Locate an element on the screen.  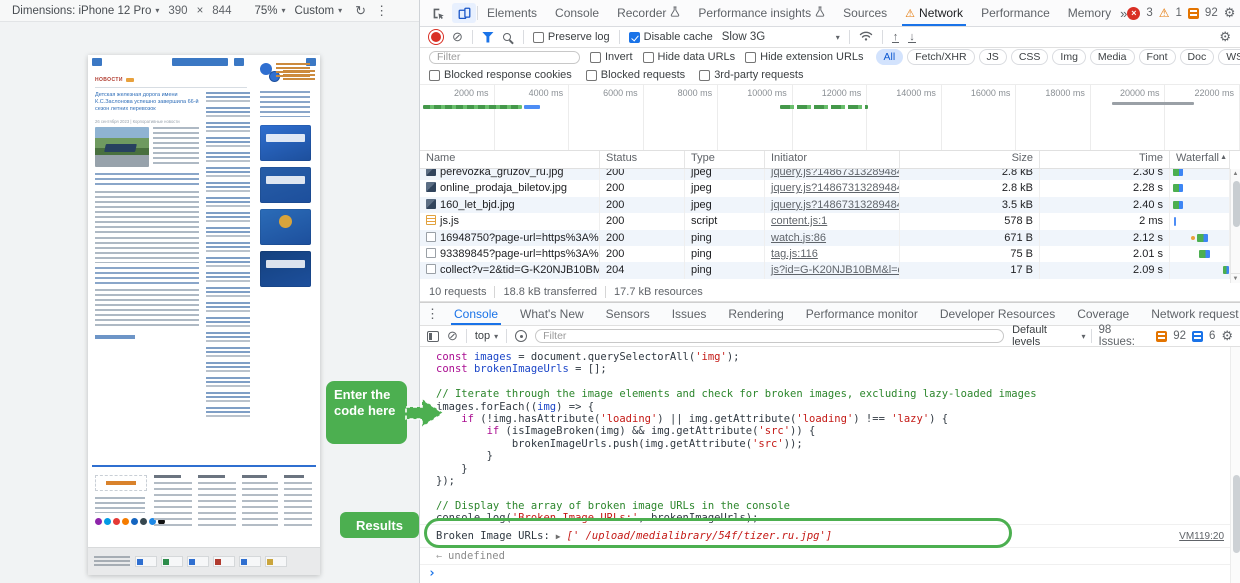
devtools-tab-memory: Memory is located at coordinates (1089, 13).